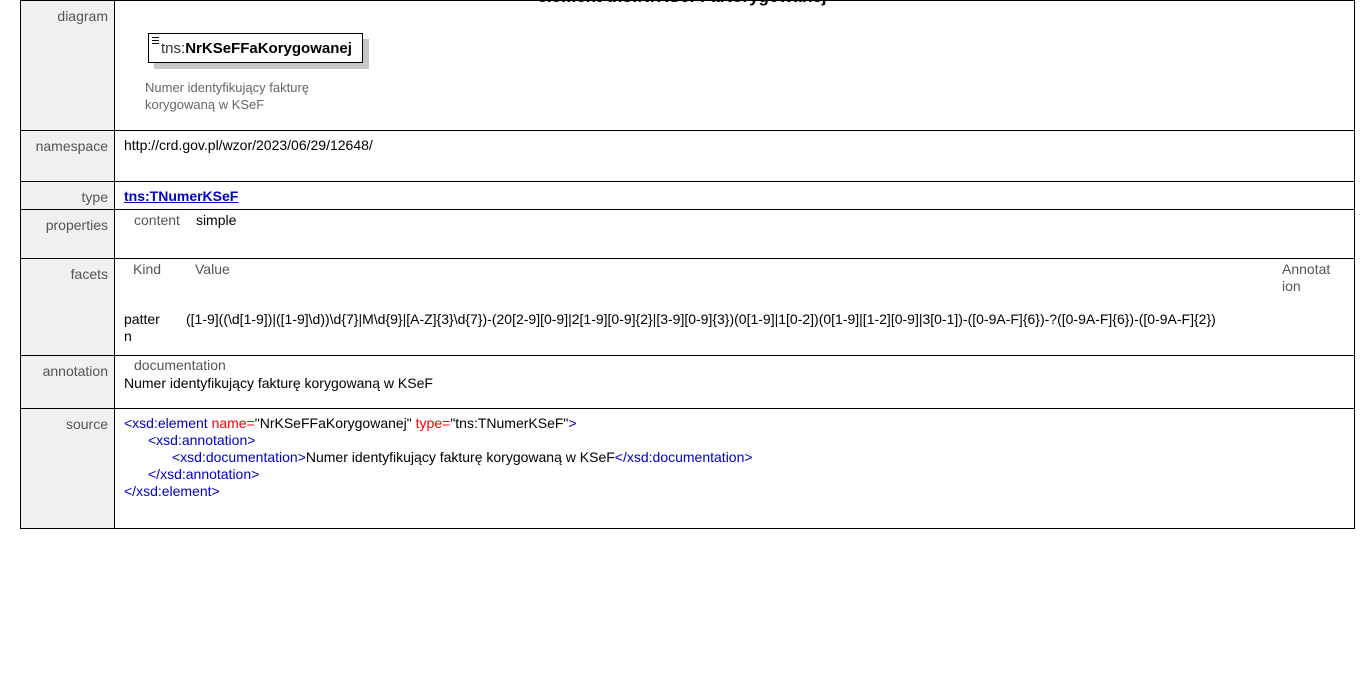  What do you see at coordinates (180, 365) in the screenshot?
I see `annotation-key: documentation` at bounding box center [180, 365].